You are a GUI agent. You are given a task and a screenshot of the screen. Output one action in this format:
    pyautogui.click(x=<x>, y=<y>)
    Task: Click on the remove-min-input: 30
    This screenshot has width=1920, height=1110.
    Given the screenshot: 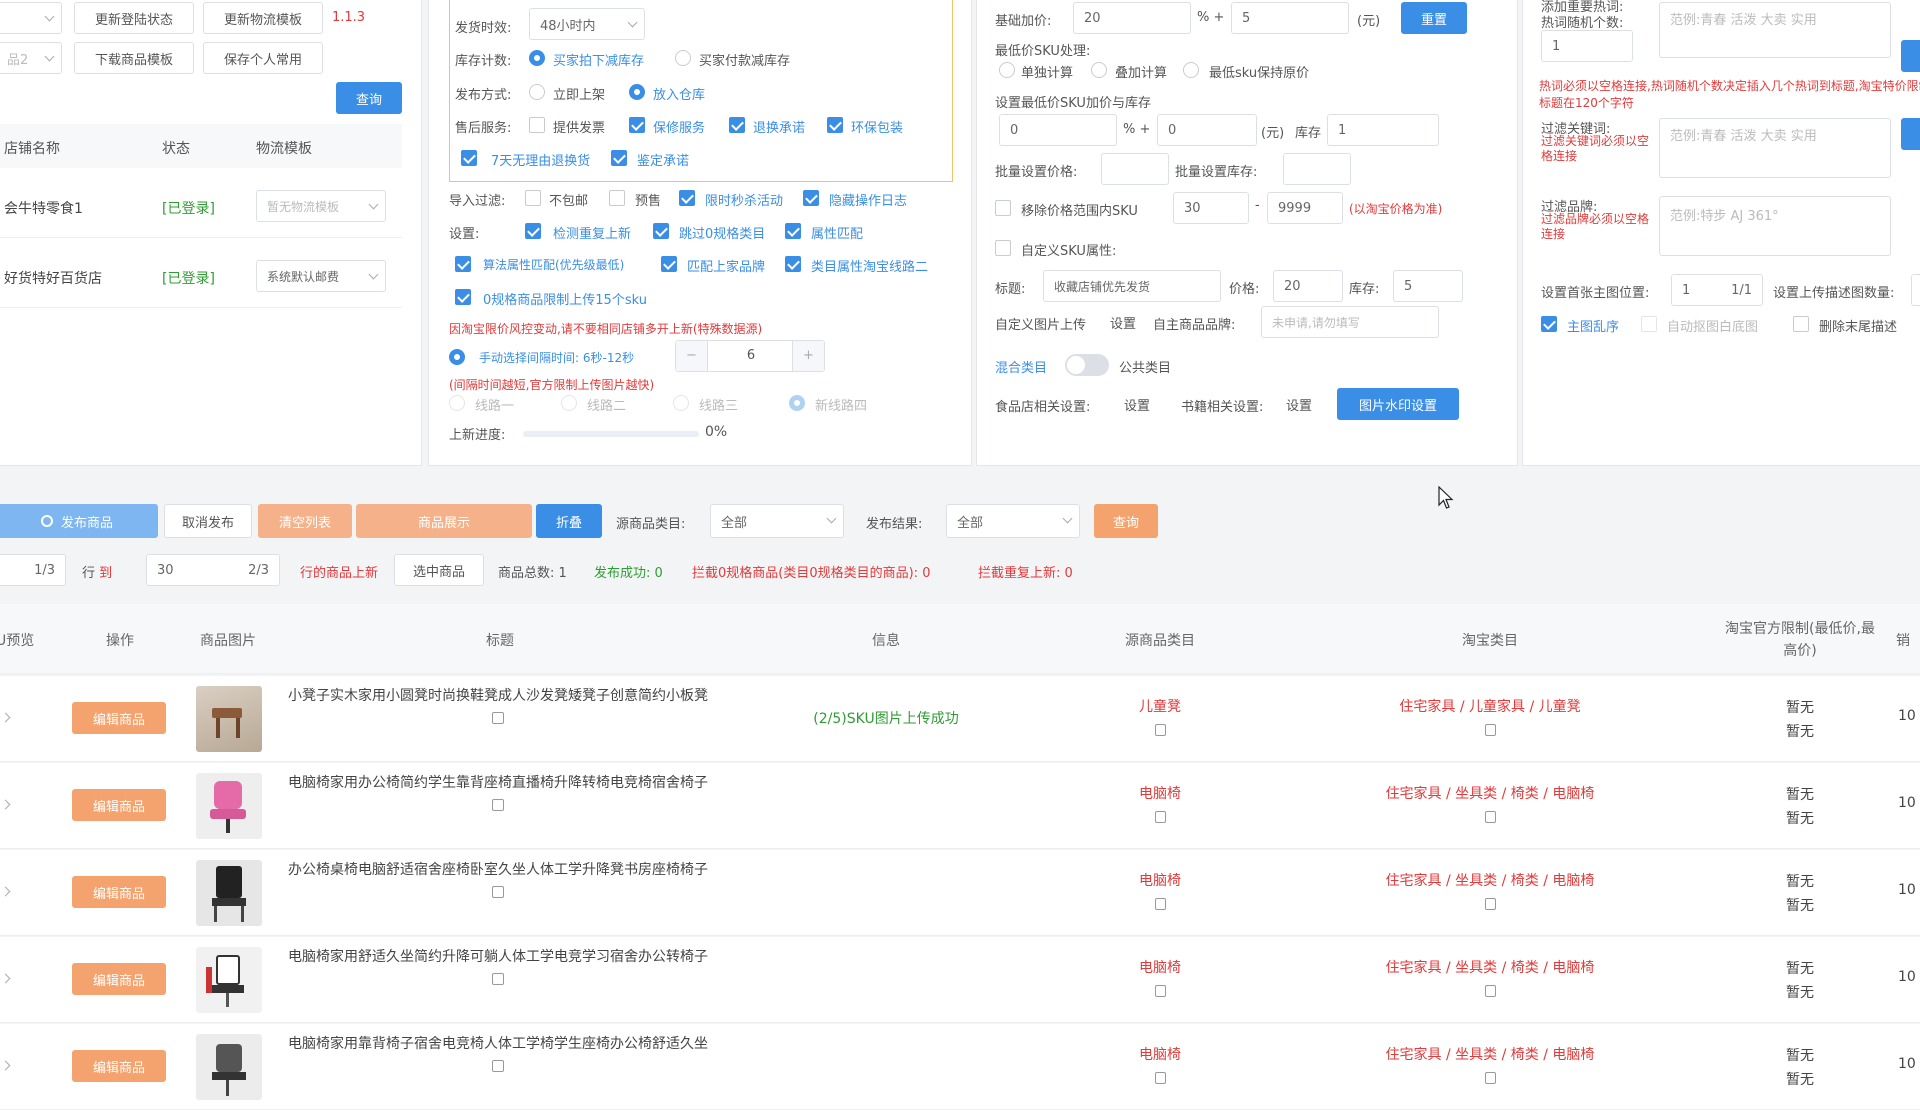 What is the action you would take?
    pyautogui.click(x=1211, y=208)
    